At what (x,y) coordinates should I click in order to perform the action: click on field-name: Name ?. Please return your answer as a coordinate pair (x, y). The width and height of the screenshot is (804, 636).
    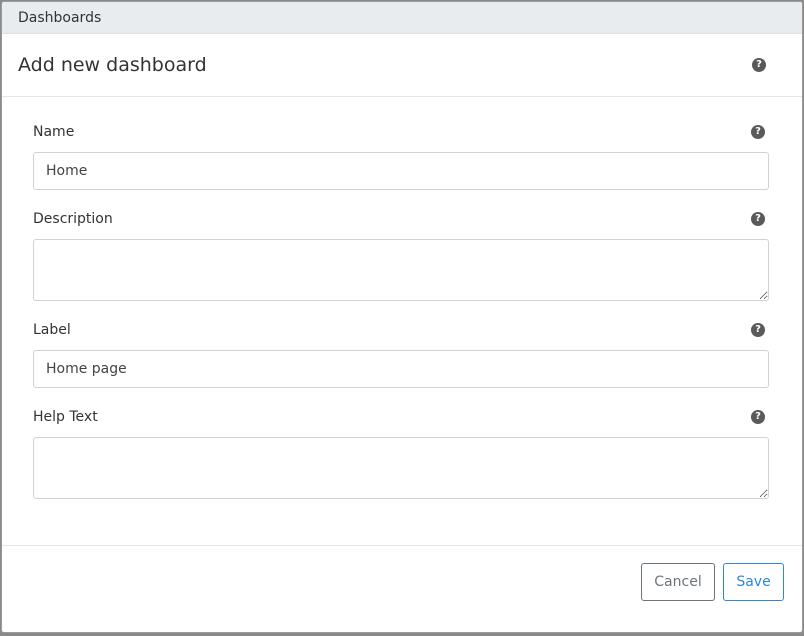
    Looking at the image, I should click on (401, 156).